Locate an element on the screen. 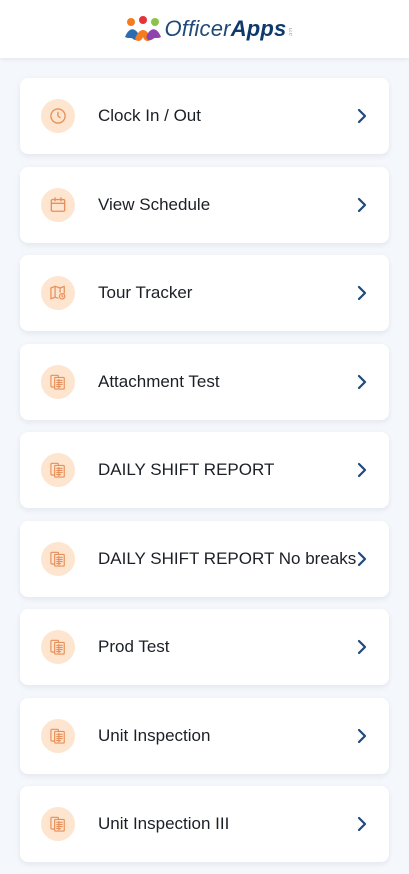  app-header: OfficerApps LLC is located at coordinates (204, 29).